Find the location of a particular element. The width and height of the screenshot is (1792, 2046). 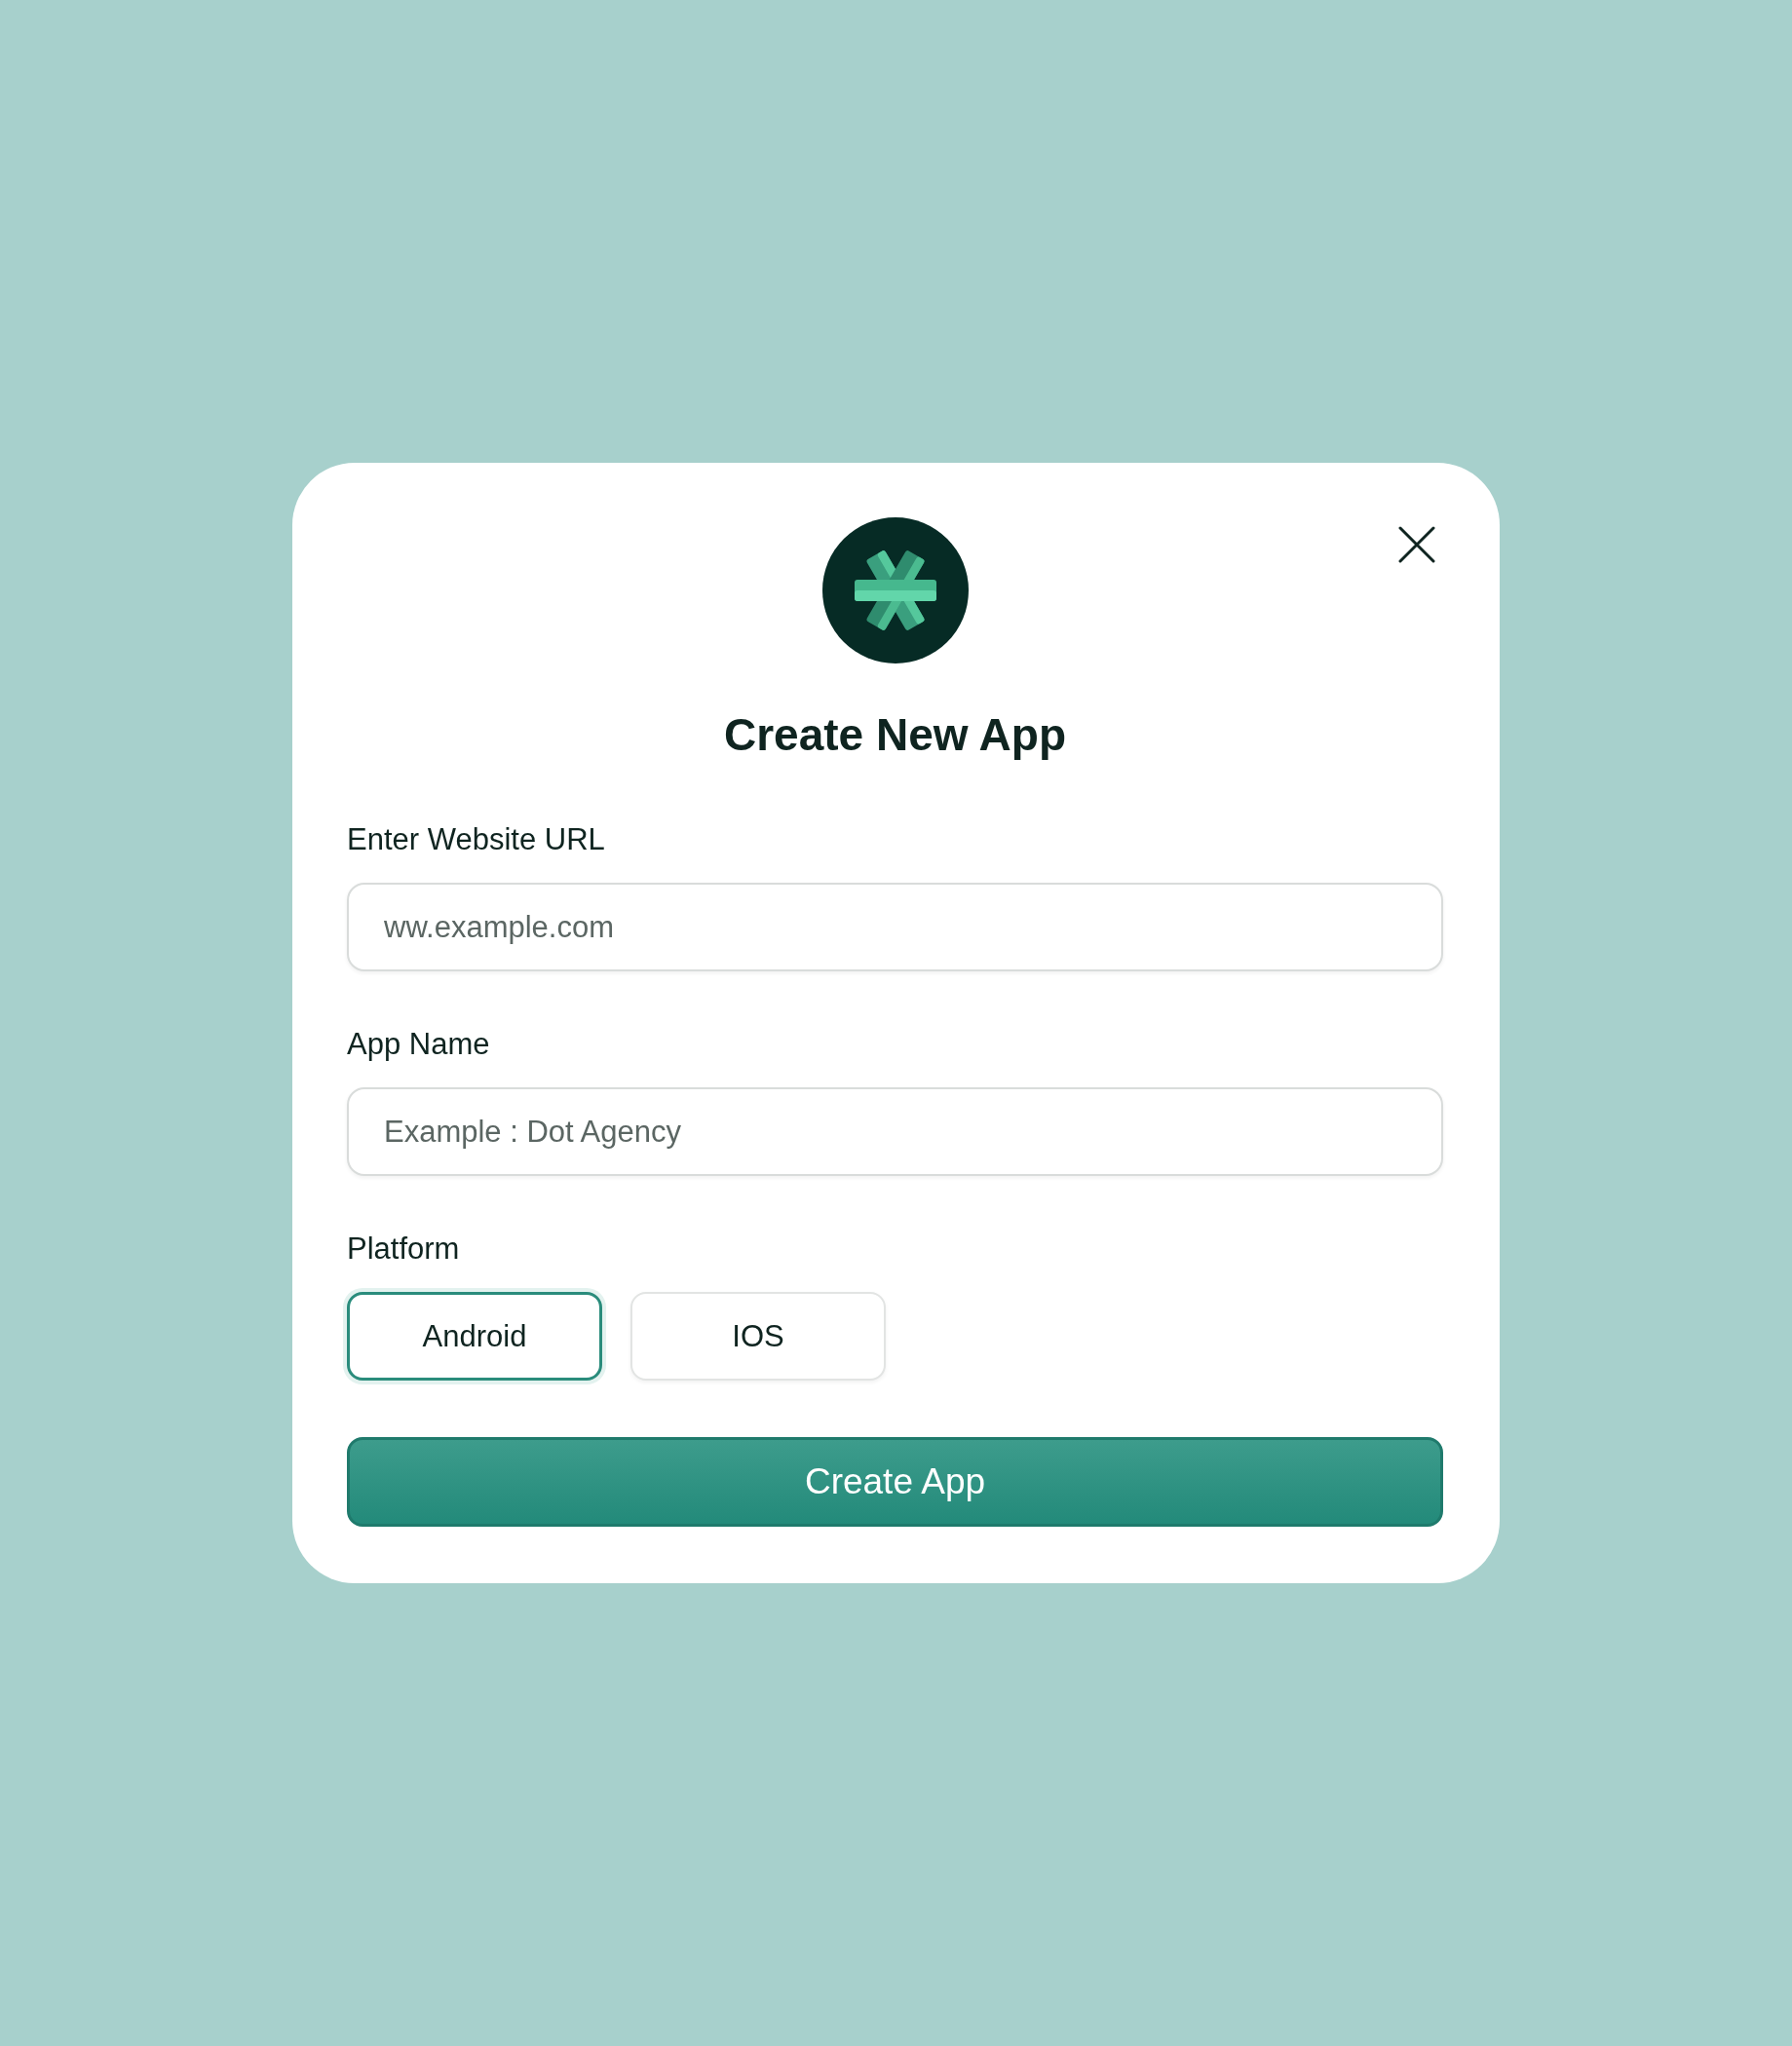

field-label: Platform is located at coordinates (403, 1249).